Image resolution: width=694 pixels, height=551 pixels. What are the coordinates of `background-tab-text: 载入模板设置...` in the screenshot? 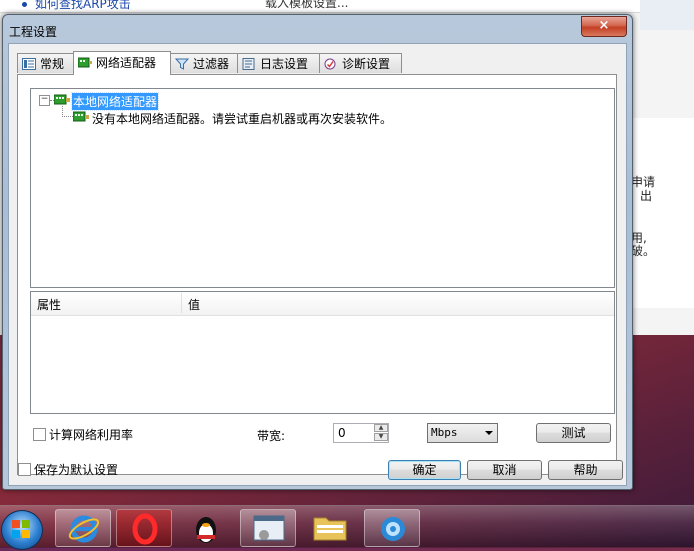 It's located at (307, 5).